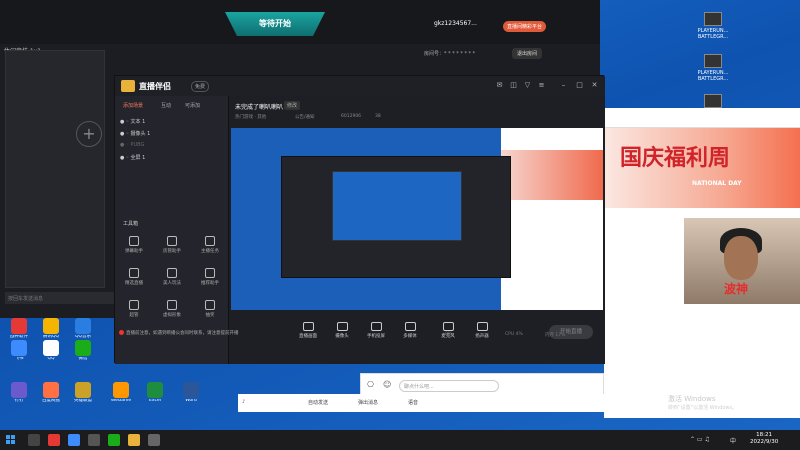 The width and height of the screenshot is (800, 450). What do you see at coordinates (499, 85) in the screenshot?
I see `mail-icon: ✉` at bounding box center [499, 85].